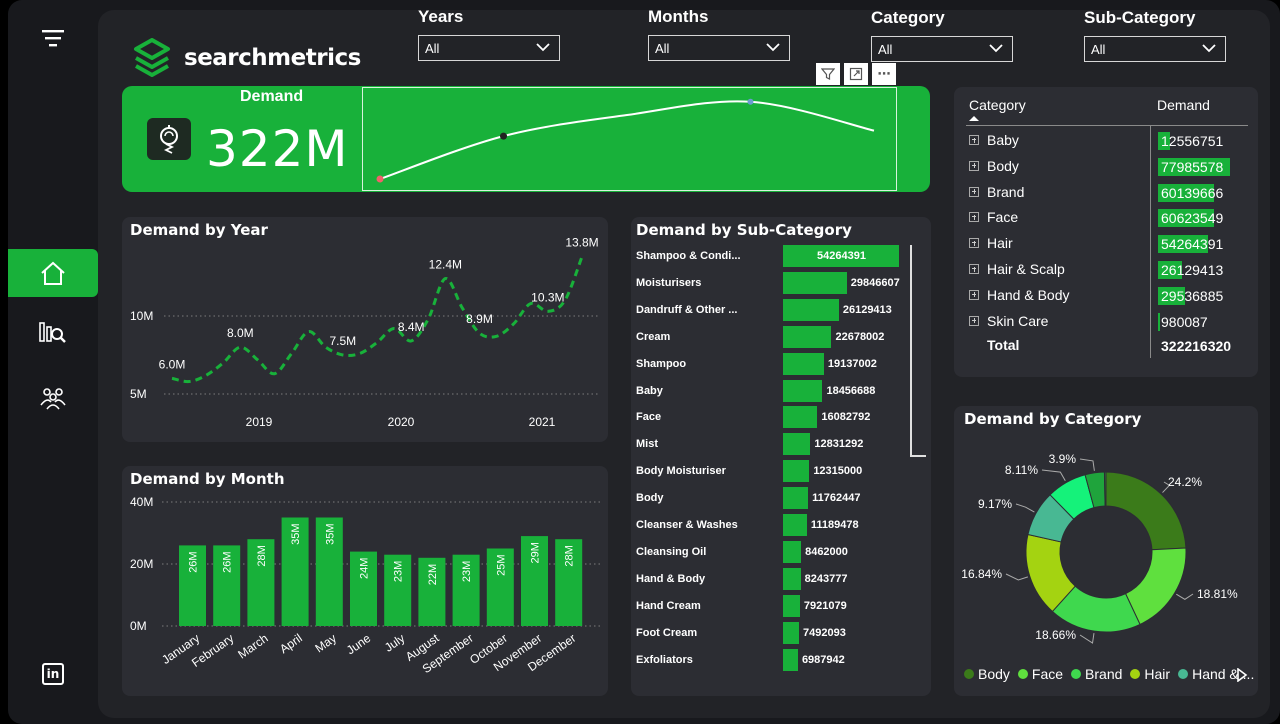 The width and height of the screenshot is (1280, 724). I want to click on list-item: Cream 22678002, so click(781, 337).